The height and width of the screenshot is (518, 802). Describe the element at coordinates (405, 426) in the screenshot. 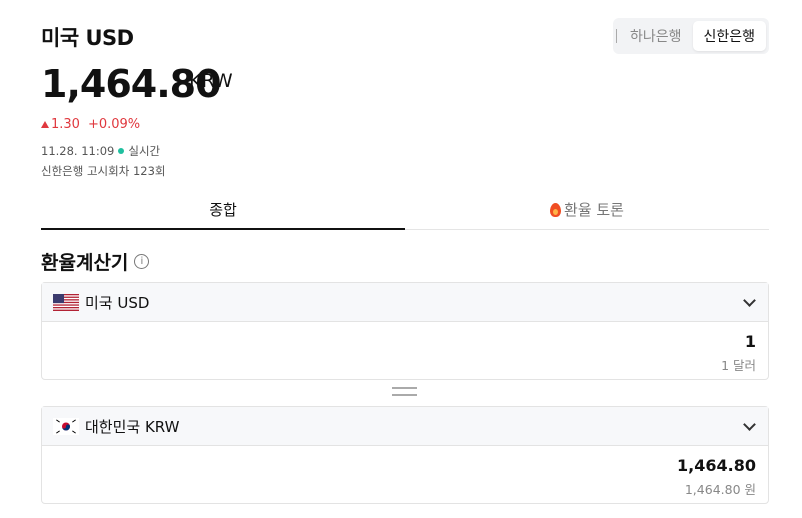

I see `to-currency-select: 대한민국 KRW` at that location.